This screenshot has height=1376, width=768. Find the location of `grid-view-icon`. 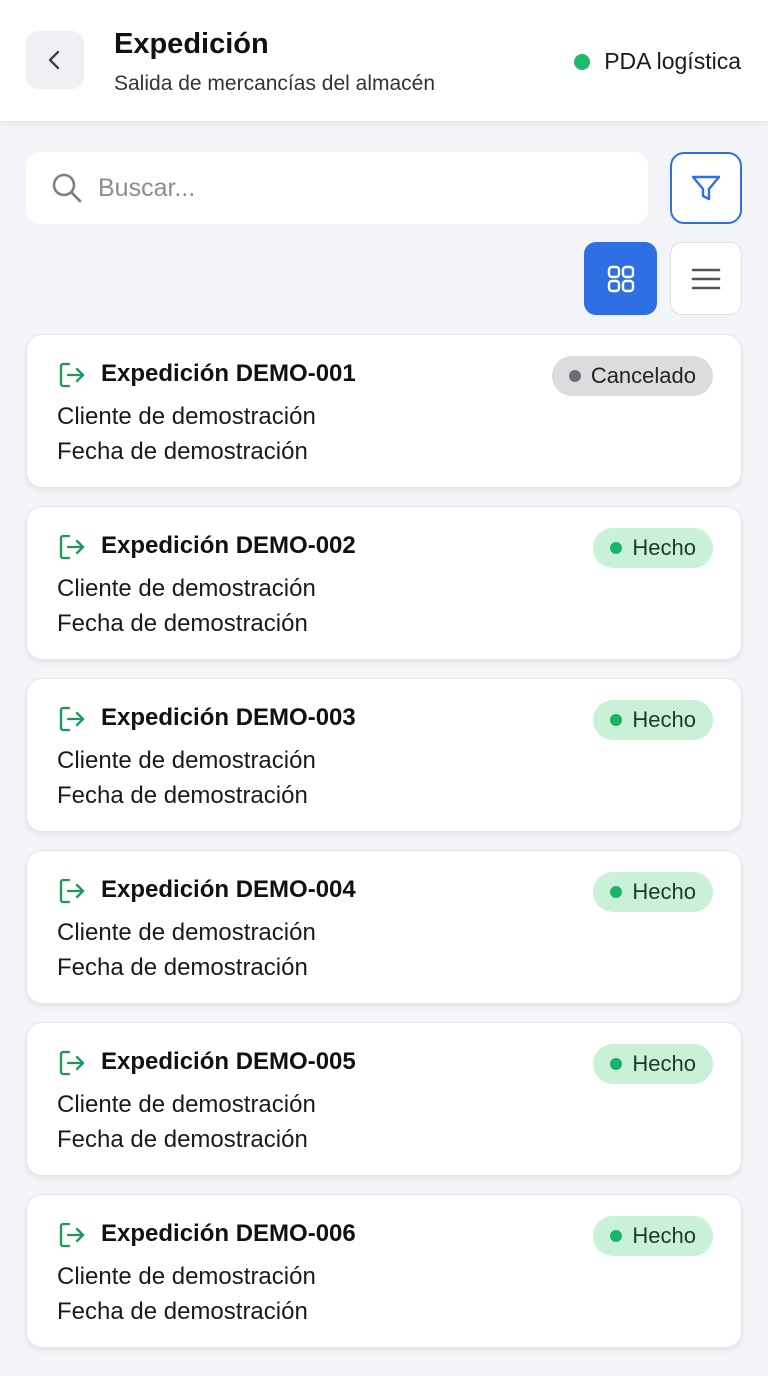

grid-view-icon is located at coordinates (620, 278).